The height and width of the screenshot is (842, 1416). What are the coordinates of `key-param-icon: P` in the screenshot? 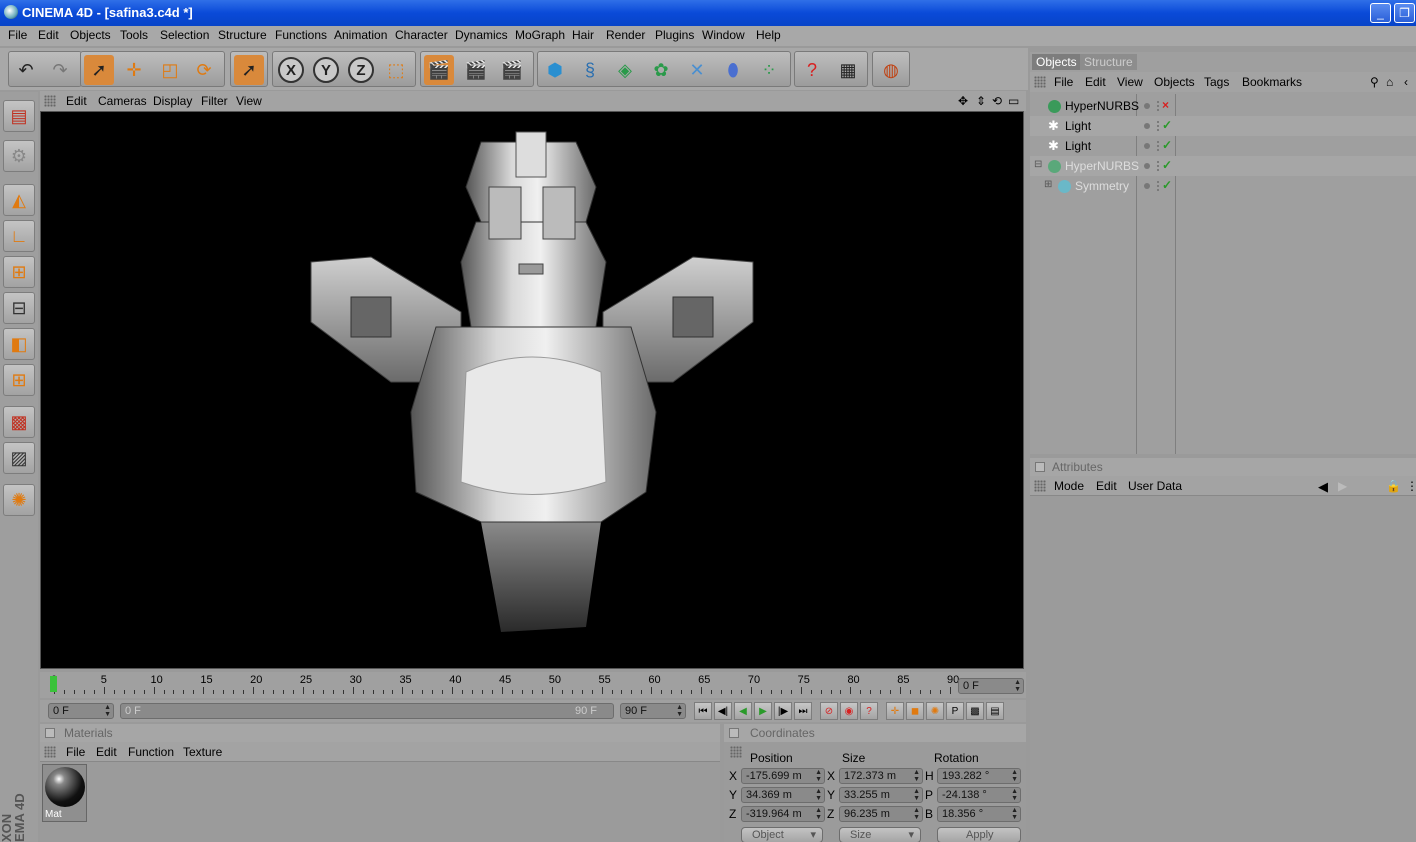 It's located at (955, 711).